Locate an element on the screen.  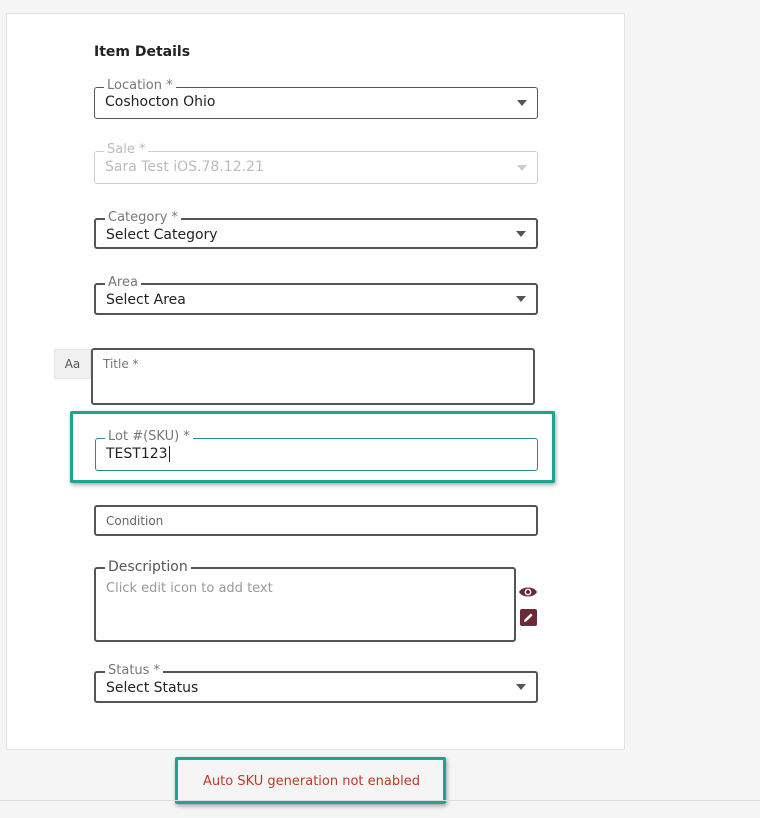
location-value: Coshocton Ohio is located at coordinates (160, 102).